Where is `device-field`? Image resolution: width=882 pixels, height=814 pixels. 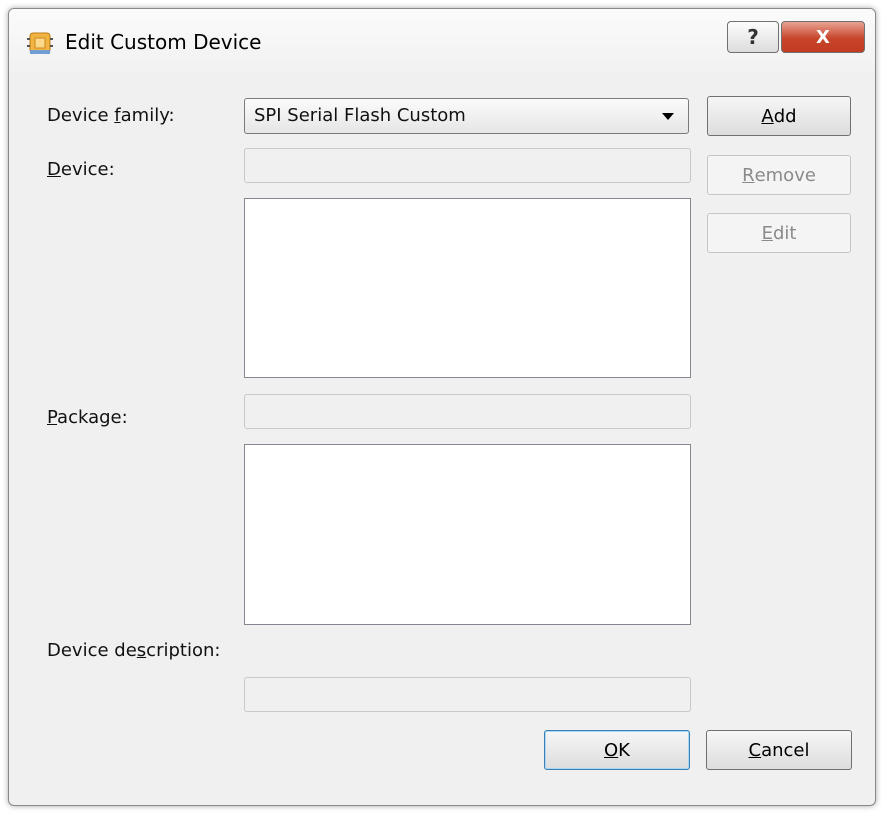
device-field is located at coordinates (467, 165).